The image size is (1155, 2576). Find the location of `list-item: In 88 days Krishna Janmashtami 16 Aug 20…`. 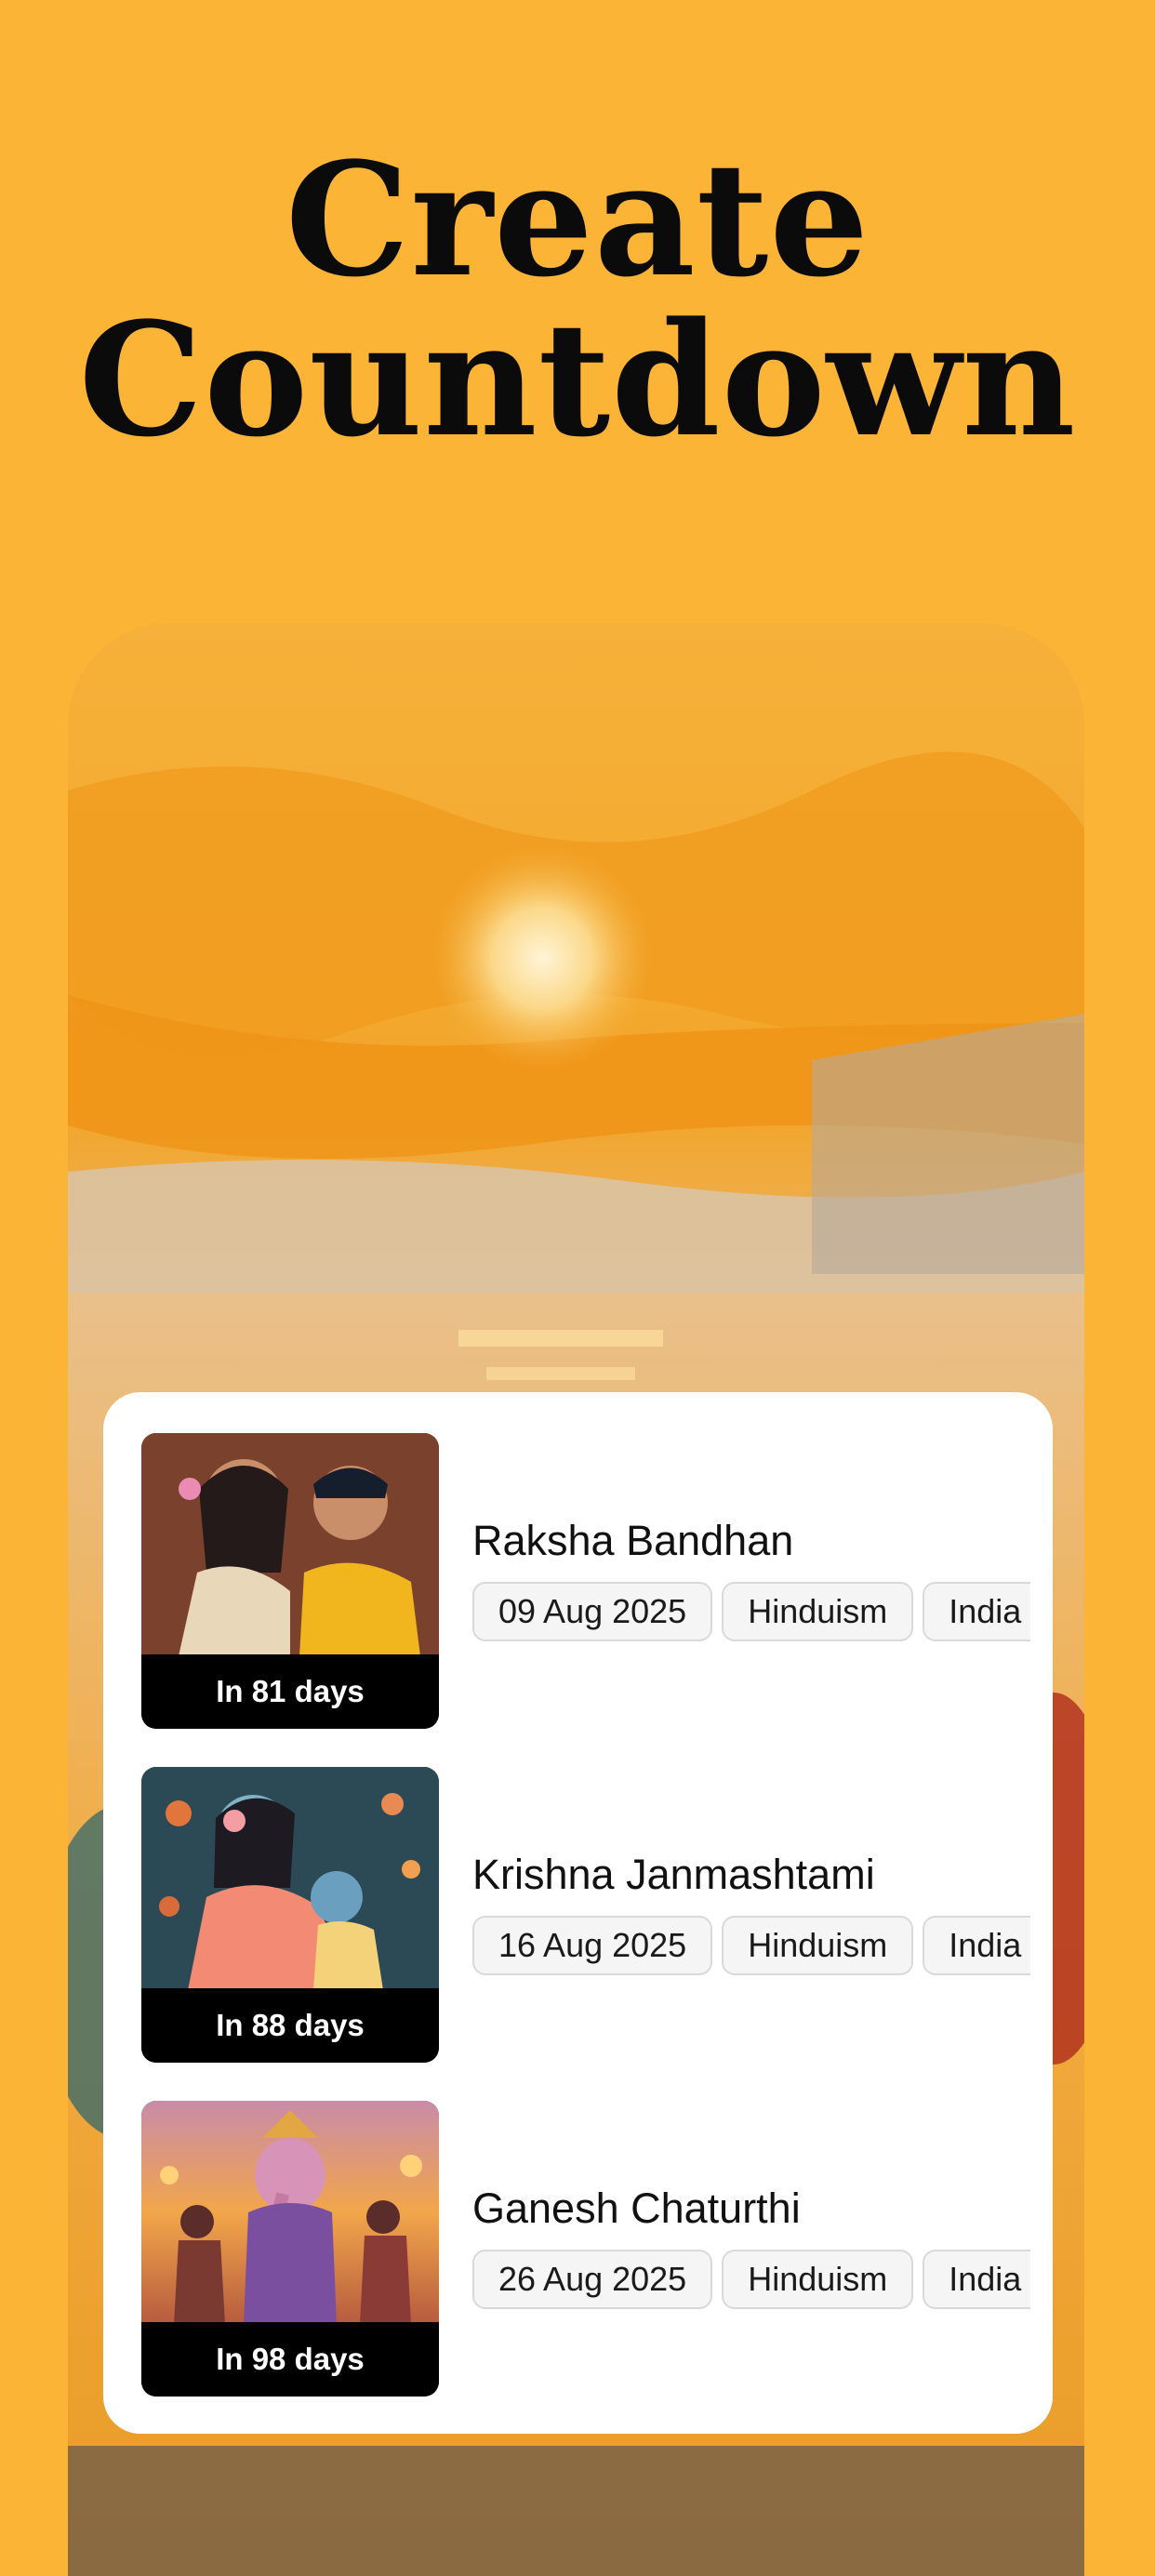

list-item: In 88 days Krishna Janmashtami 16 Aug 20… is located at coordinates (597, 1916).